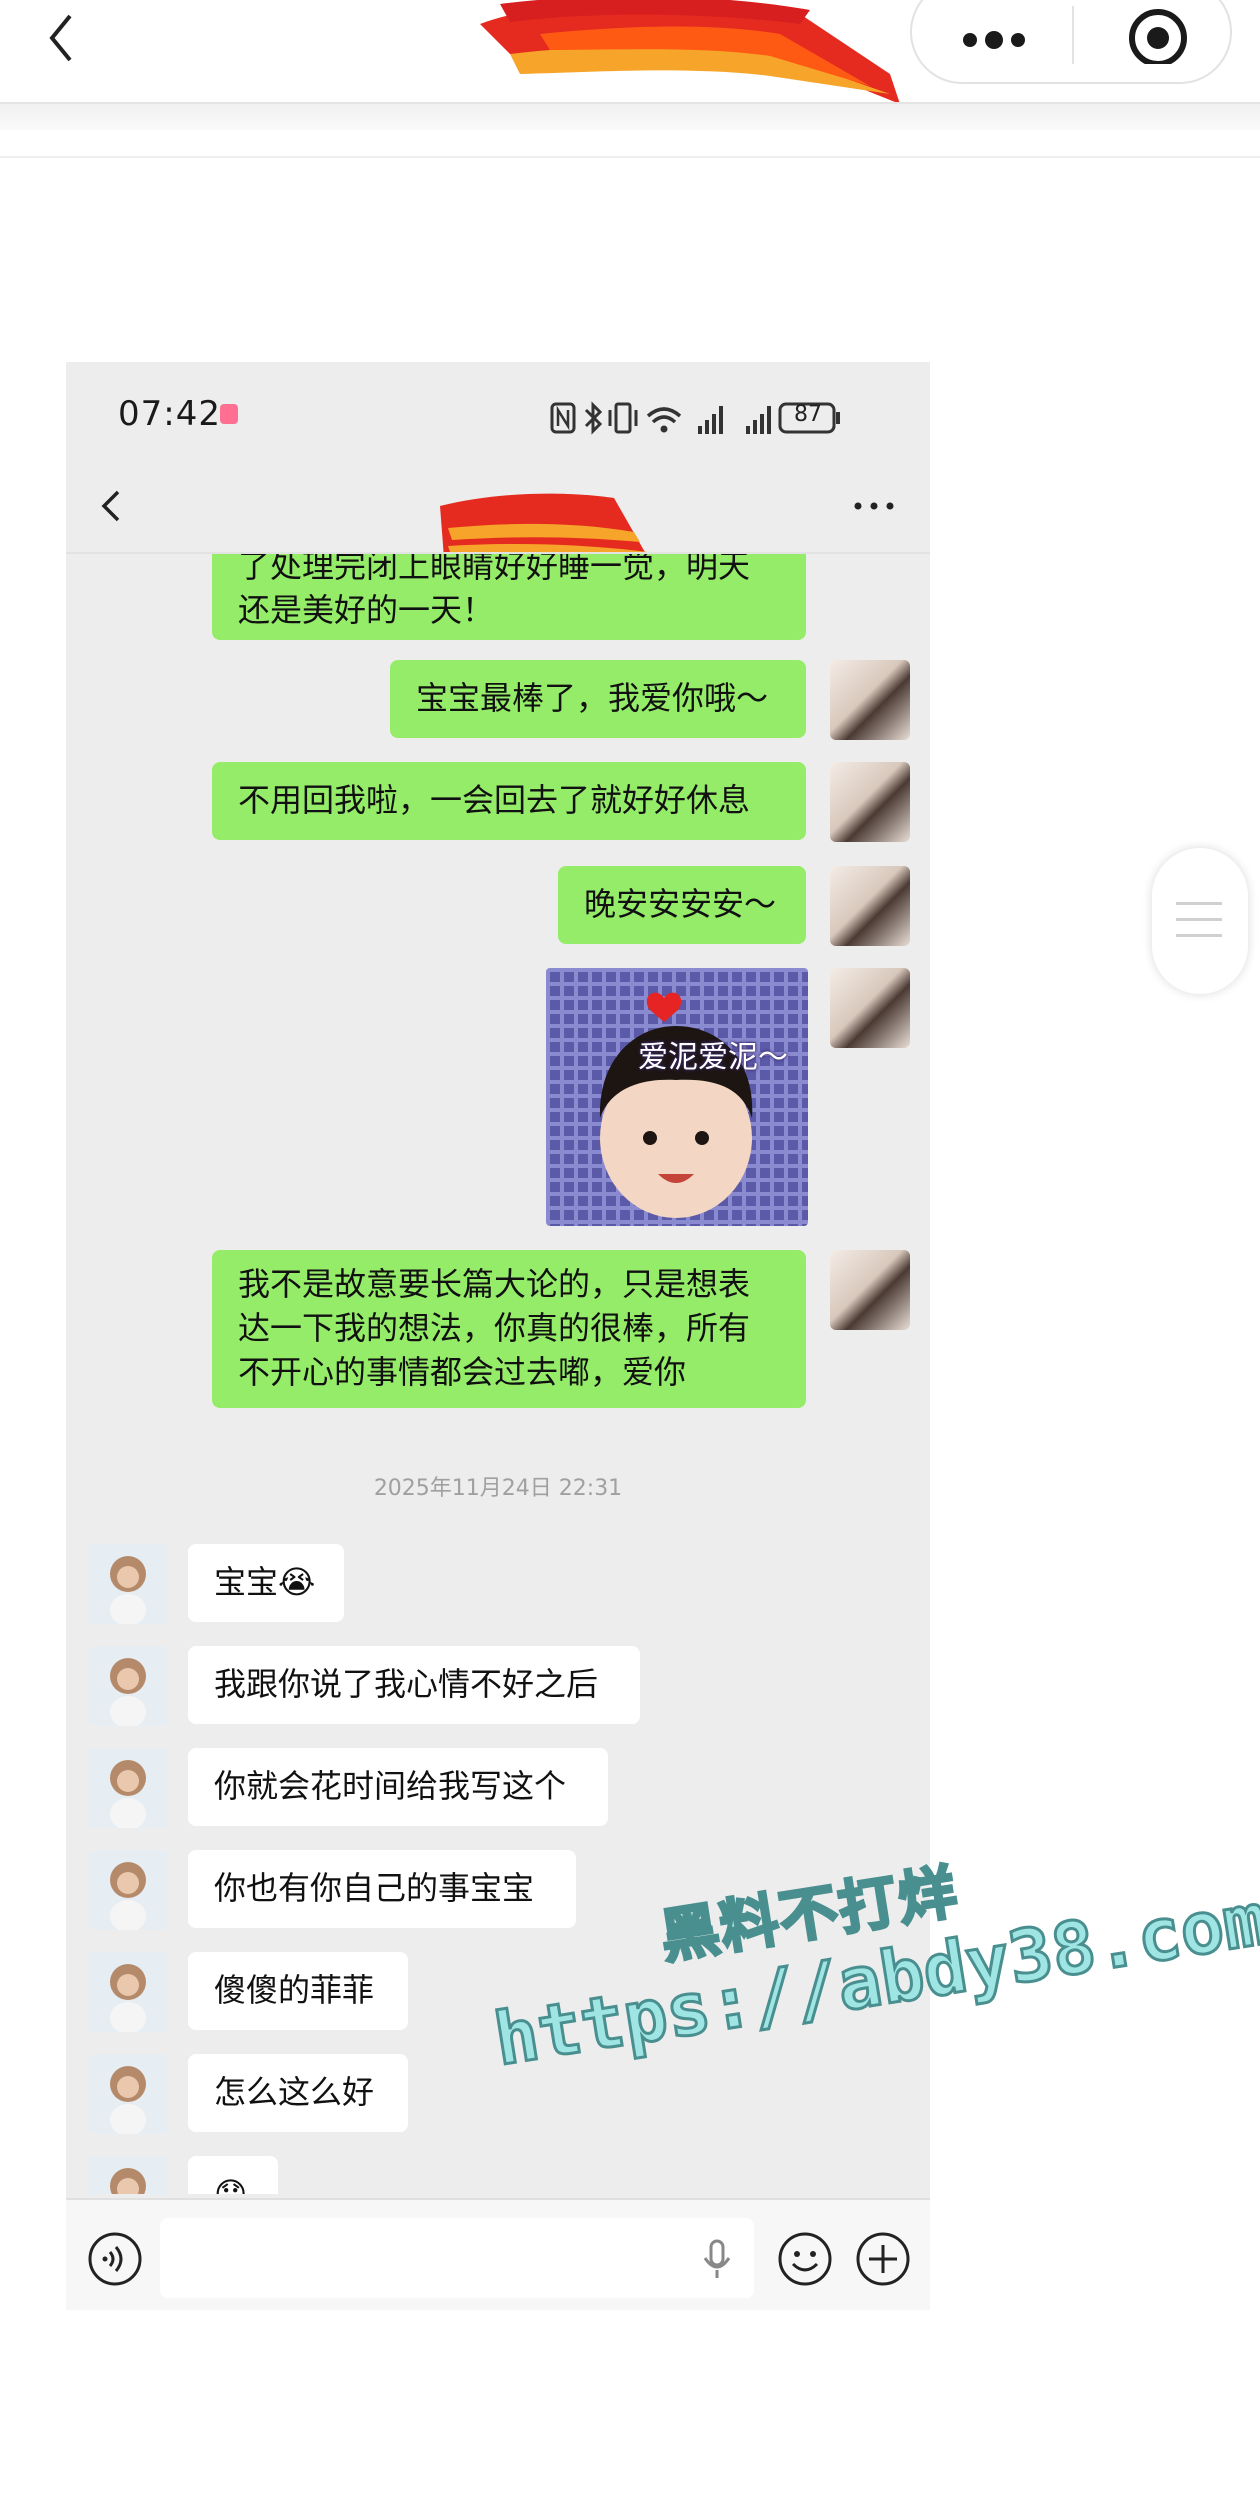  Describe the element at coordinates (509, 597) in the screenshot. I see `message-bubble: 了处理完闭上眼睛好好睡一觉，明天还是美好的一天！` at that location.